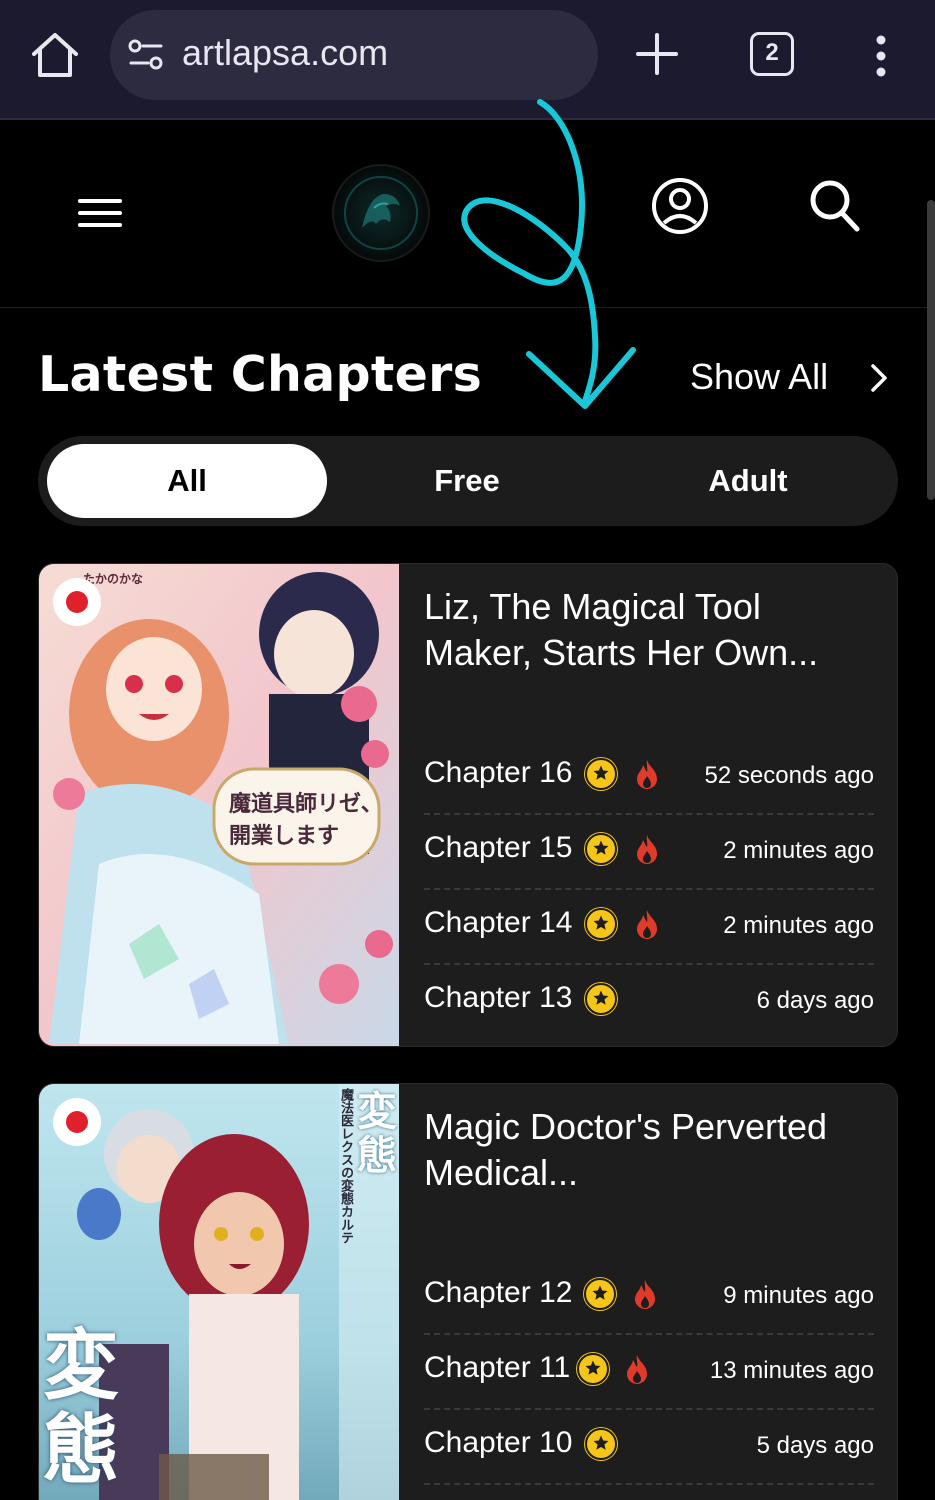 This screenshot has height=1500, width=935. I want to click on chapter-label: Chapter 11, so click(497, 1367).